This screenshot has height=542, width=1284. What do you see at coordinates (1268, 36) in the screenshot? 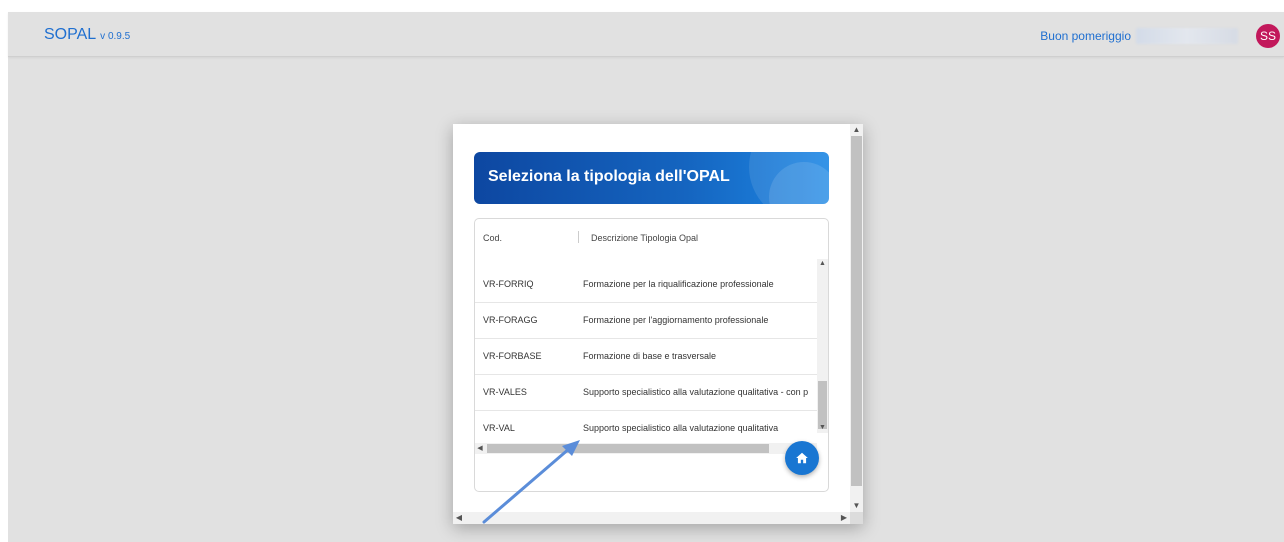
I see `user-avatar: SS` at bounding box center [1268, 36].